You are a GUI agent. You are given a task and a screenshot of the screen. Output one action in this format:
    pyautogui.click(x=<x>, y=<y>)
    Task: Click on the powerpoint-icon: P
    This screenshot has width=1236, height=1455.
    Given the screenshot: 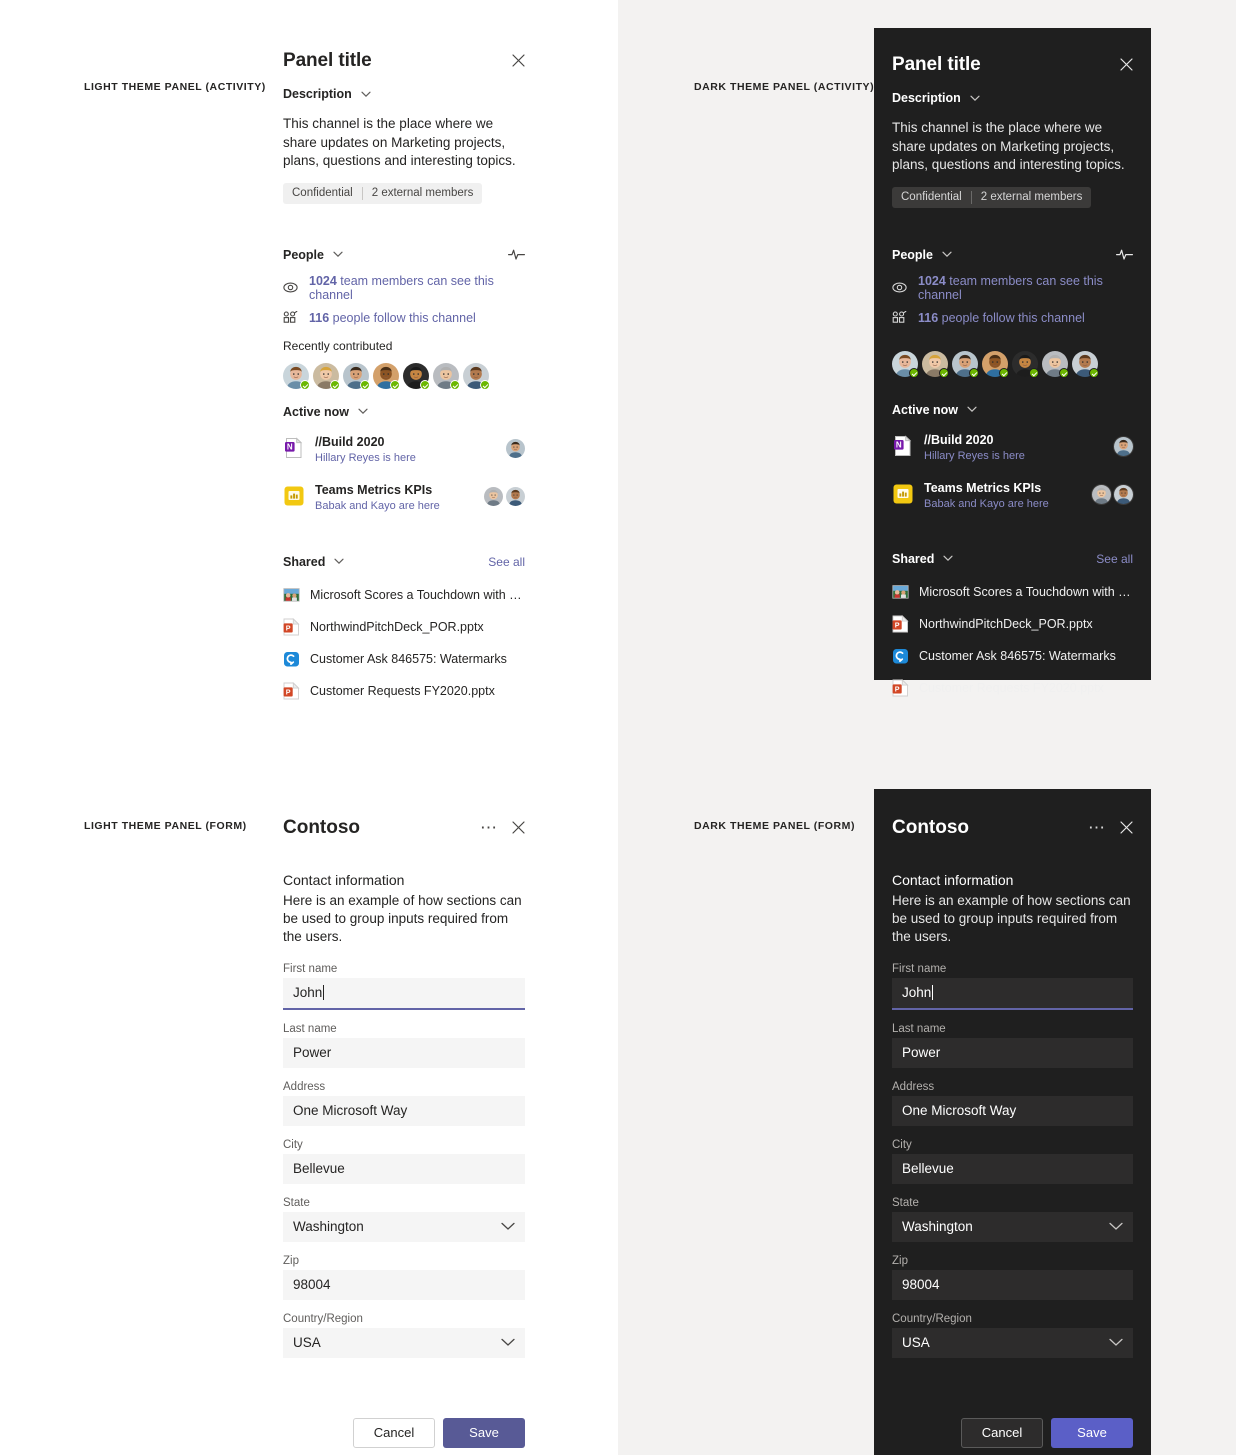 What is the action you would take?
    pyautogui.click(x=900, y=623)
    